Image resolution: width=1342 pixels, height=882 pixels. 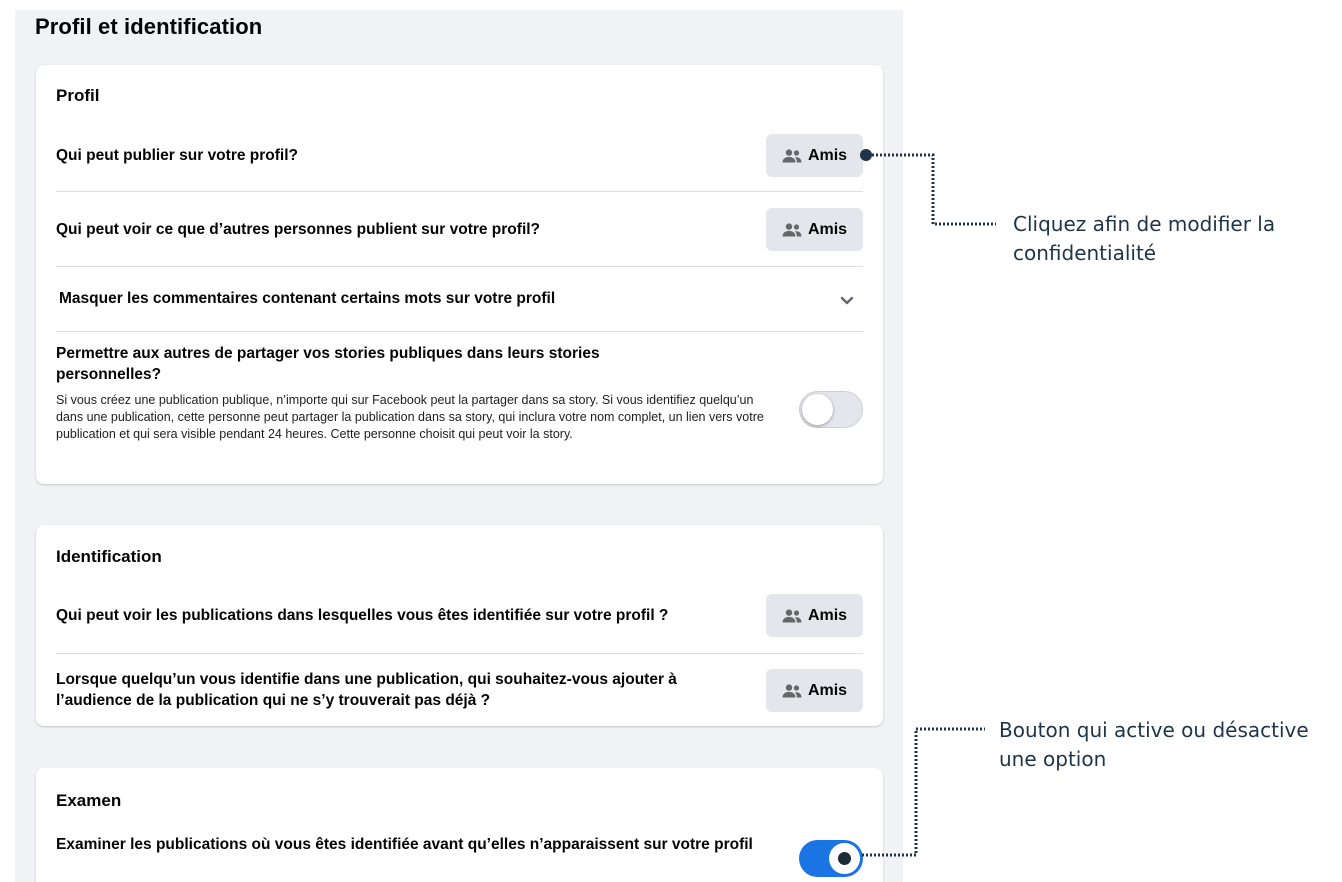 I want to click on who-can-post-audience-button: Amis, so click(x=814, y=155).